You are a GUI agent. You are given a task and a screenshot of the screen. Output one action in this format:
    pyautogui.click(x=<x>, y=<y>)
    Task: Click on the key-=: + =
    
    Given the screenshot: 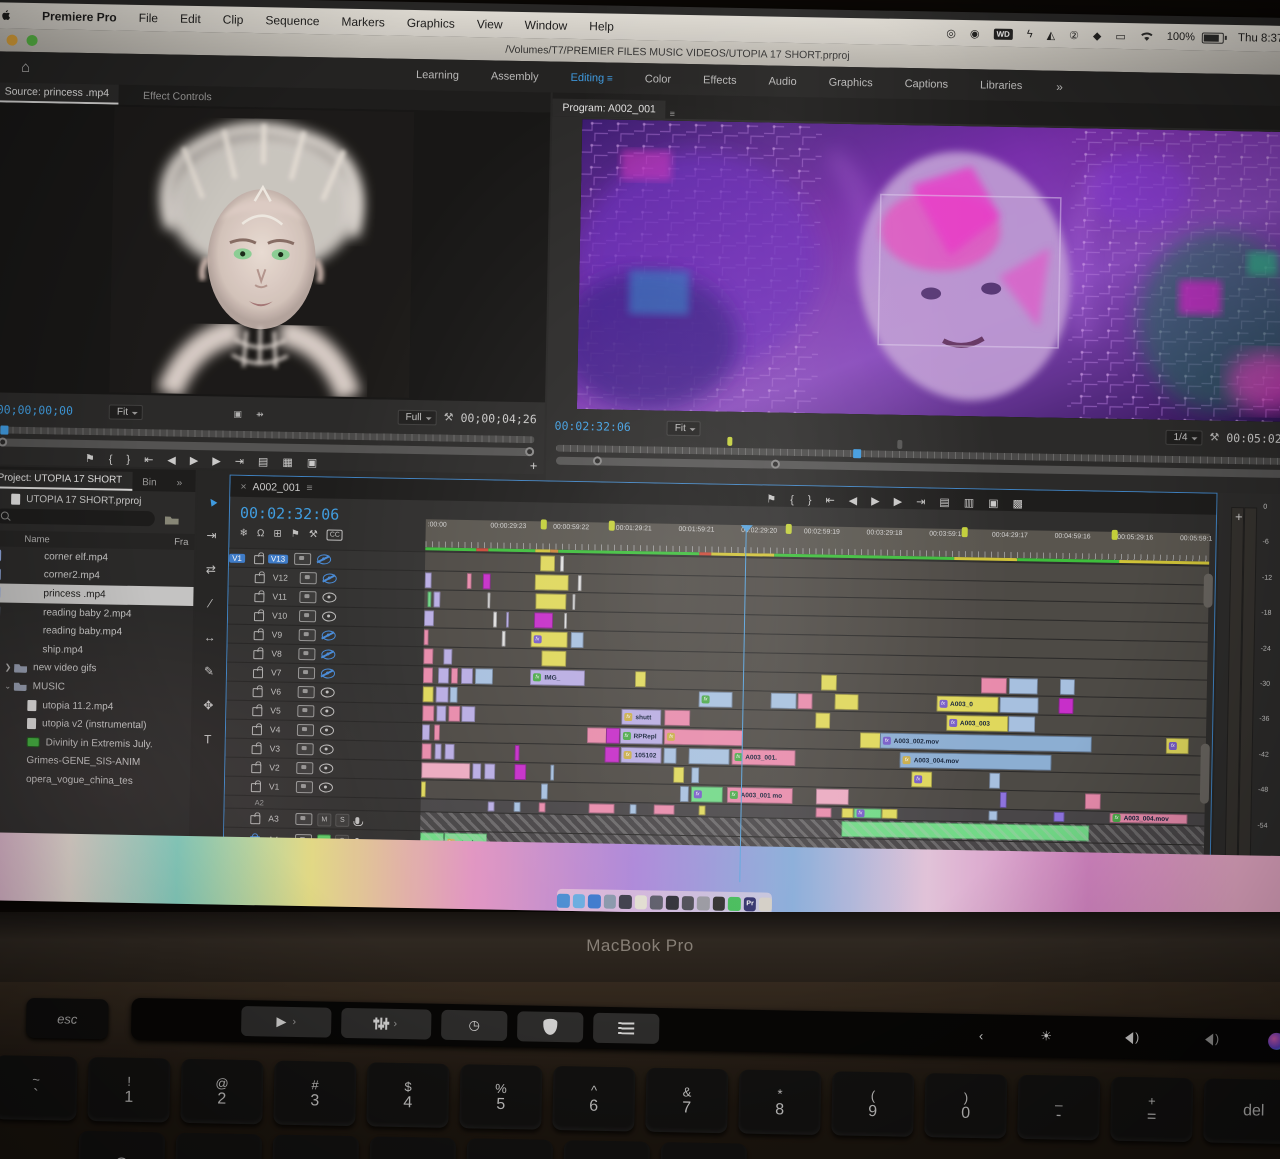 What is the action you would take?
    pyautogui.click(x=1152, y=1109)
    